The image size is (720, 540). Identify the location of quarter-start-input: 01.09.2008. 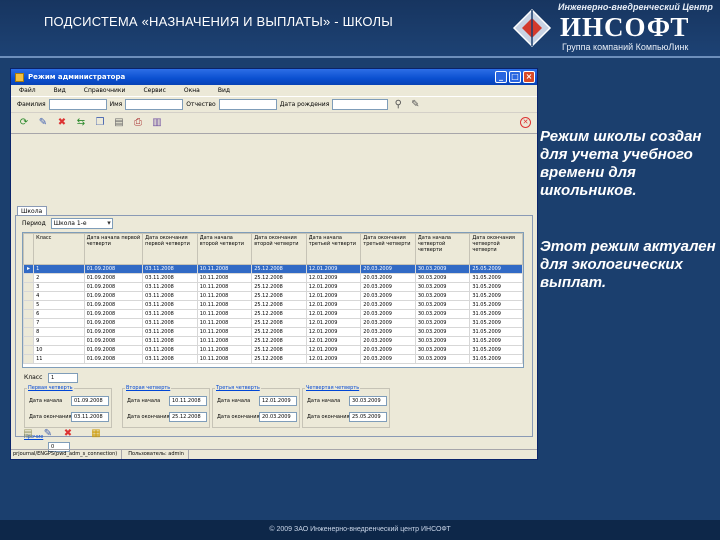
(90, 401).